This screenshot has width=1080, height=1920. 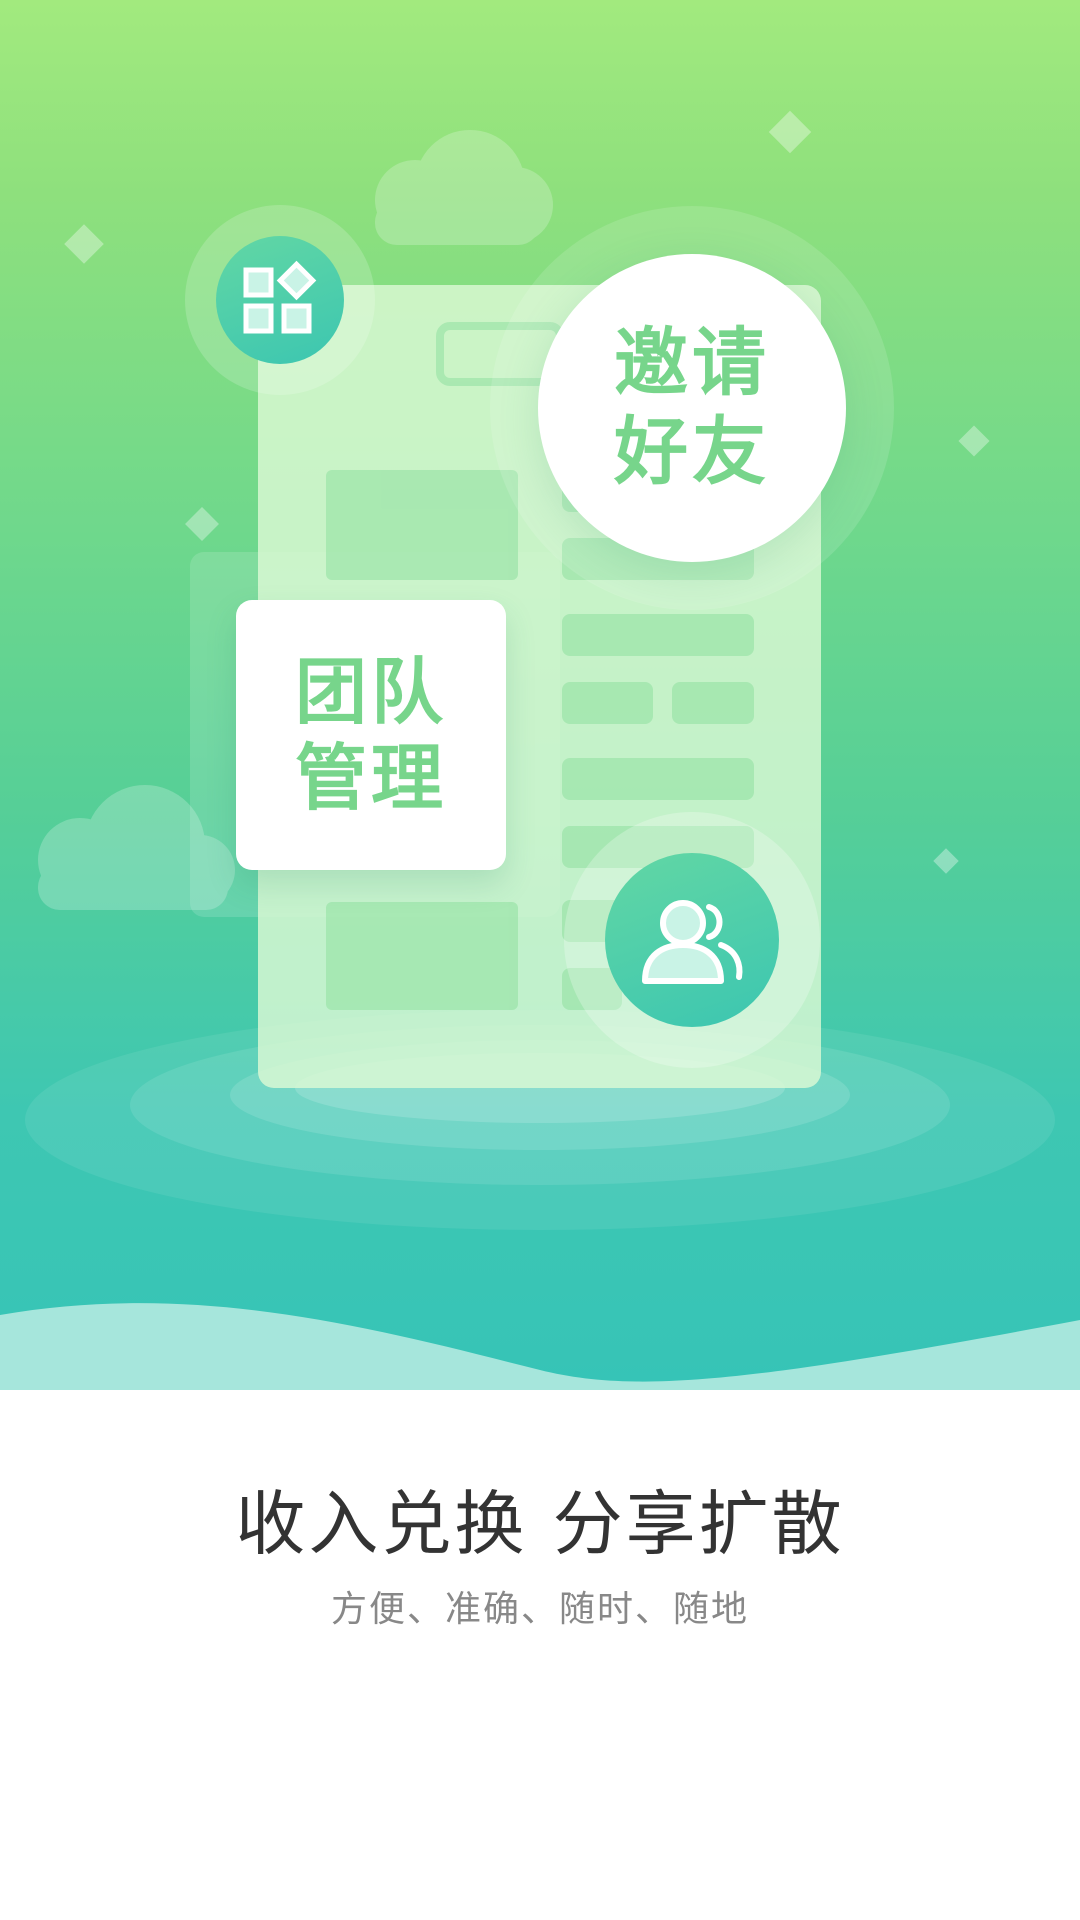 I want to click on headline: 收入兑换 分享扩散, so click(x=540, y=1524).